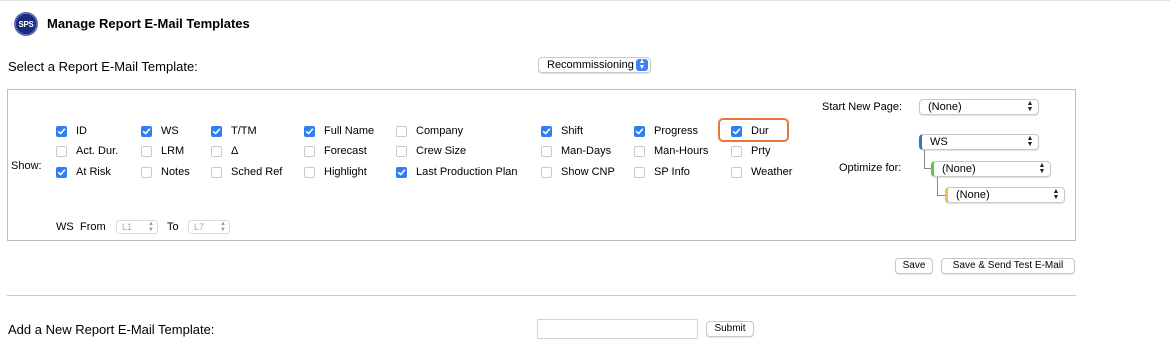 The height and width of the screenshot is (355, 1170). What do you see at coordinates (939, 142) in the screenshot?
I see `optimize-level1-value: WS` at bounding box center [939, 142].